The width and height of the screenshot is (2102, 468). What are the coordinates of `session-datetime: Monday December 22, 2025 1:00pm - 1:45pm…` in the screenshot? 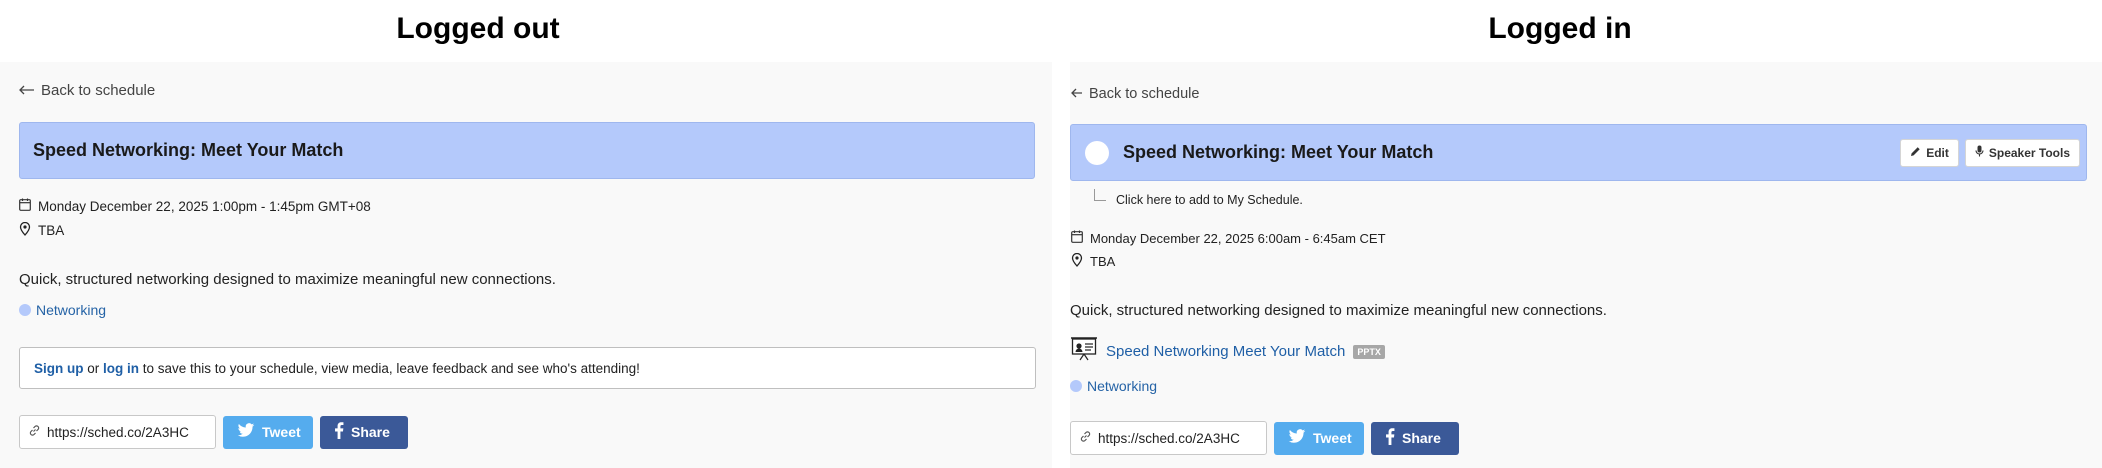 It's located at (195, 206).